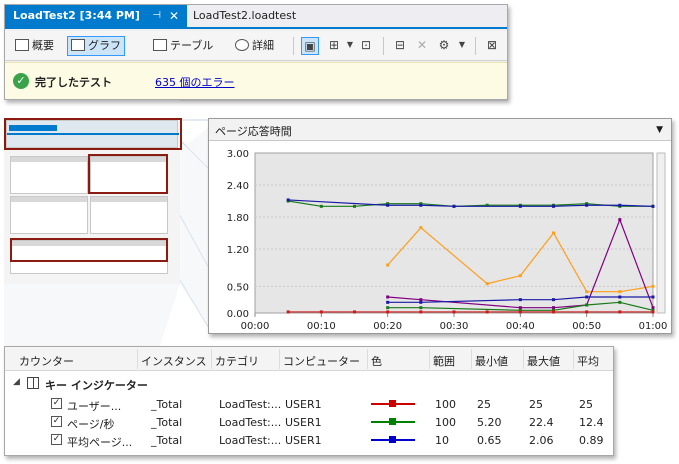 This screenshot has width=679, height=464. I want to click on cell-min: 0.65, so click(489, 440).